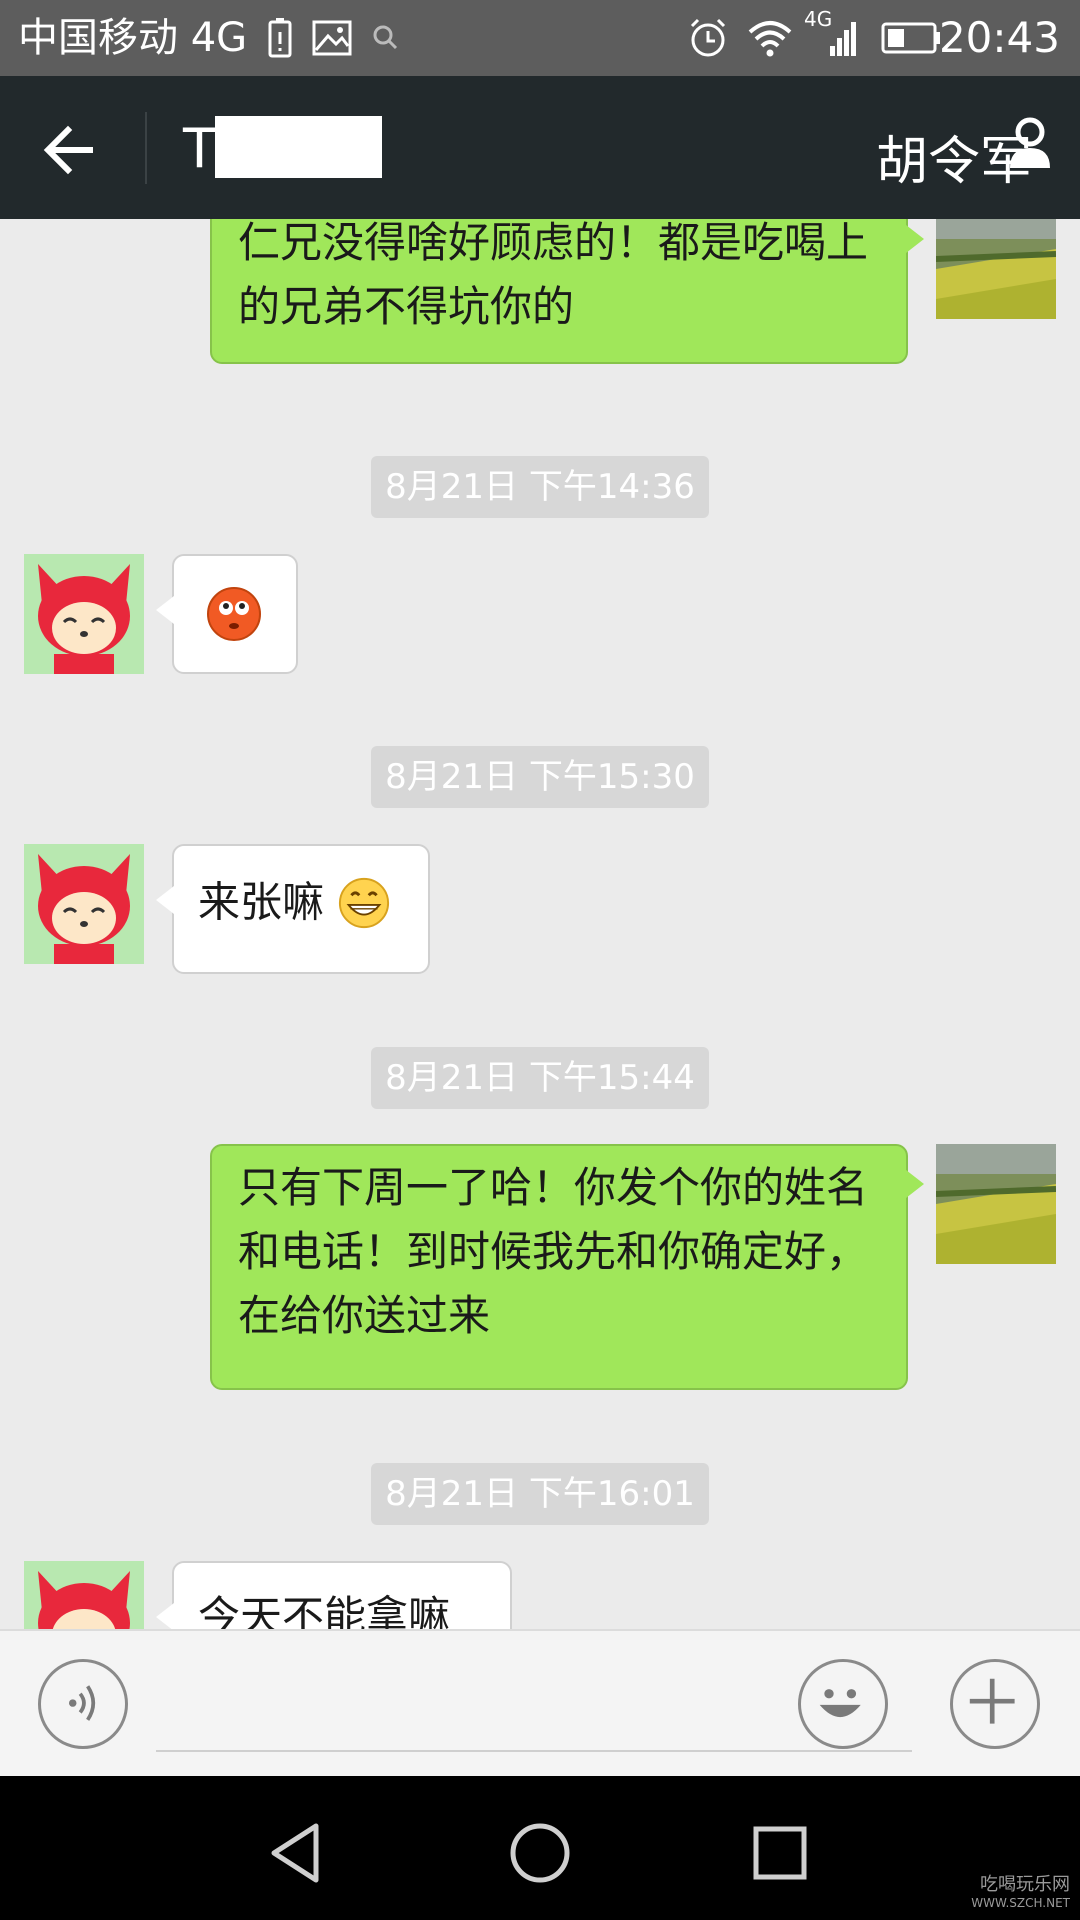  Describe the element at coordinates (540, 1703) in the screenshot. I see `chat-input-bar` at that location.